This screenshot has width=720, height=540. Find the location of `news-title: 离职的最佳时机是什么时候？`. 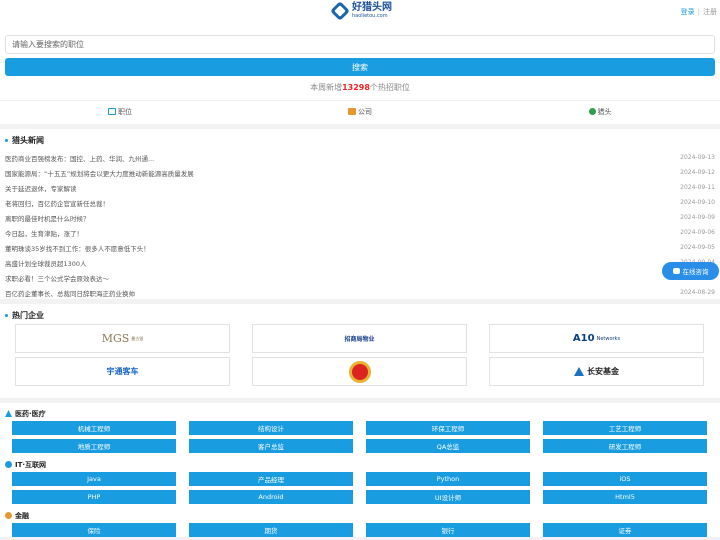

news-title: 离职的最佳时机是什么时候？ is located at coordinates (47, 218).